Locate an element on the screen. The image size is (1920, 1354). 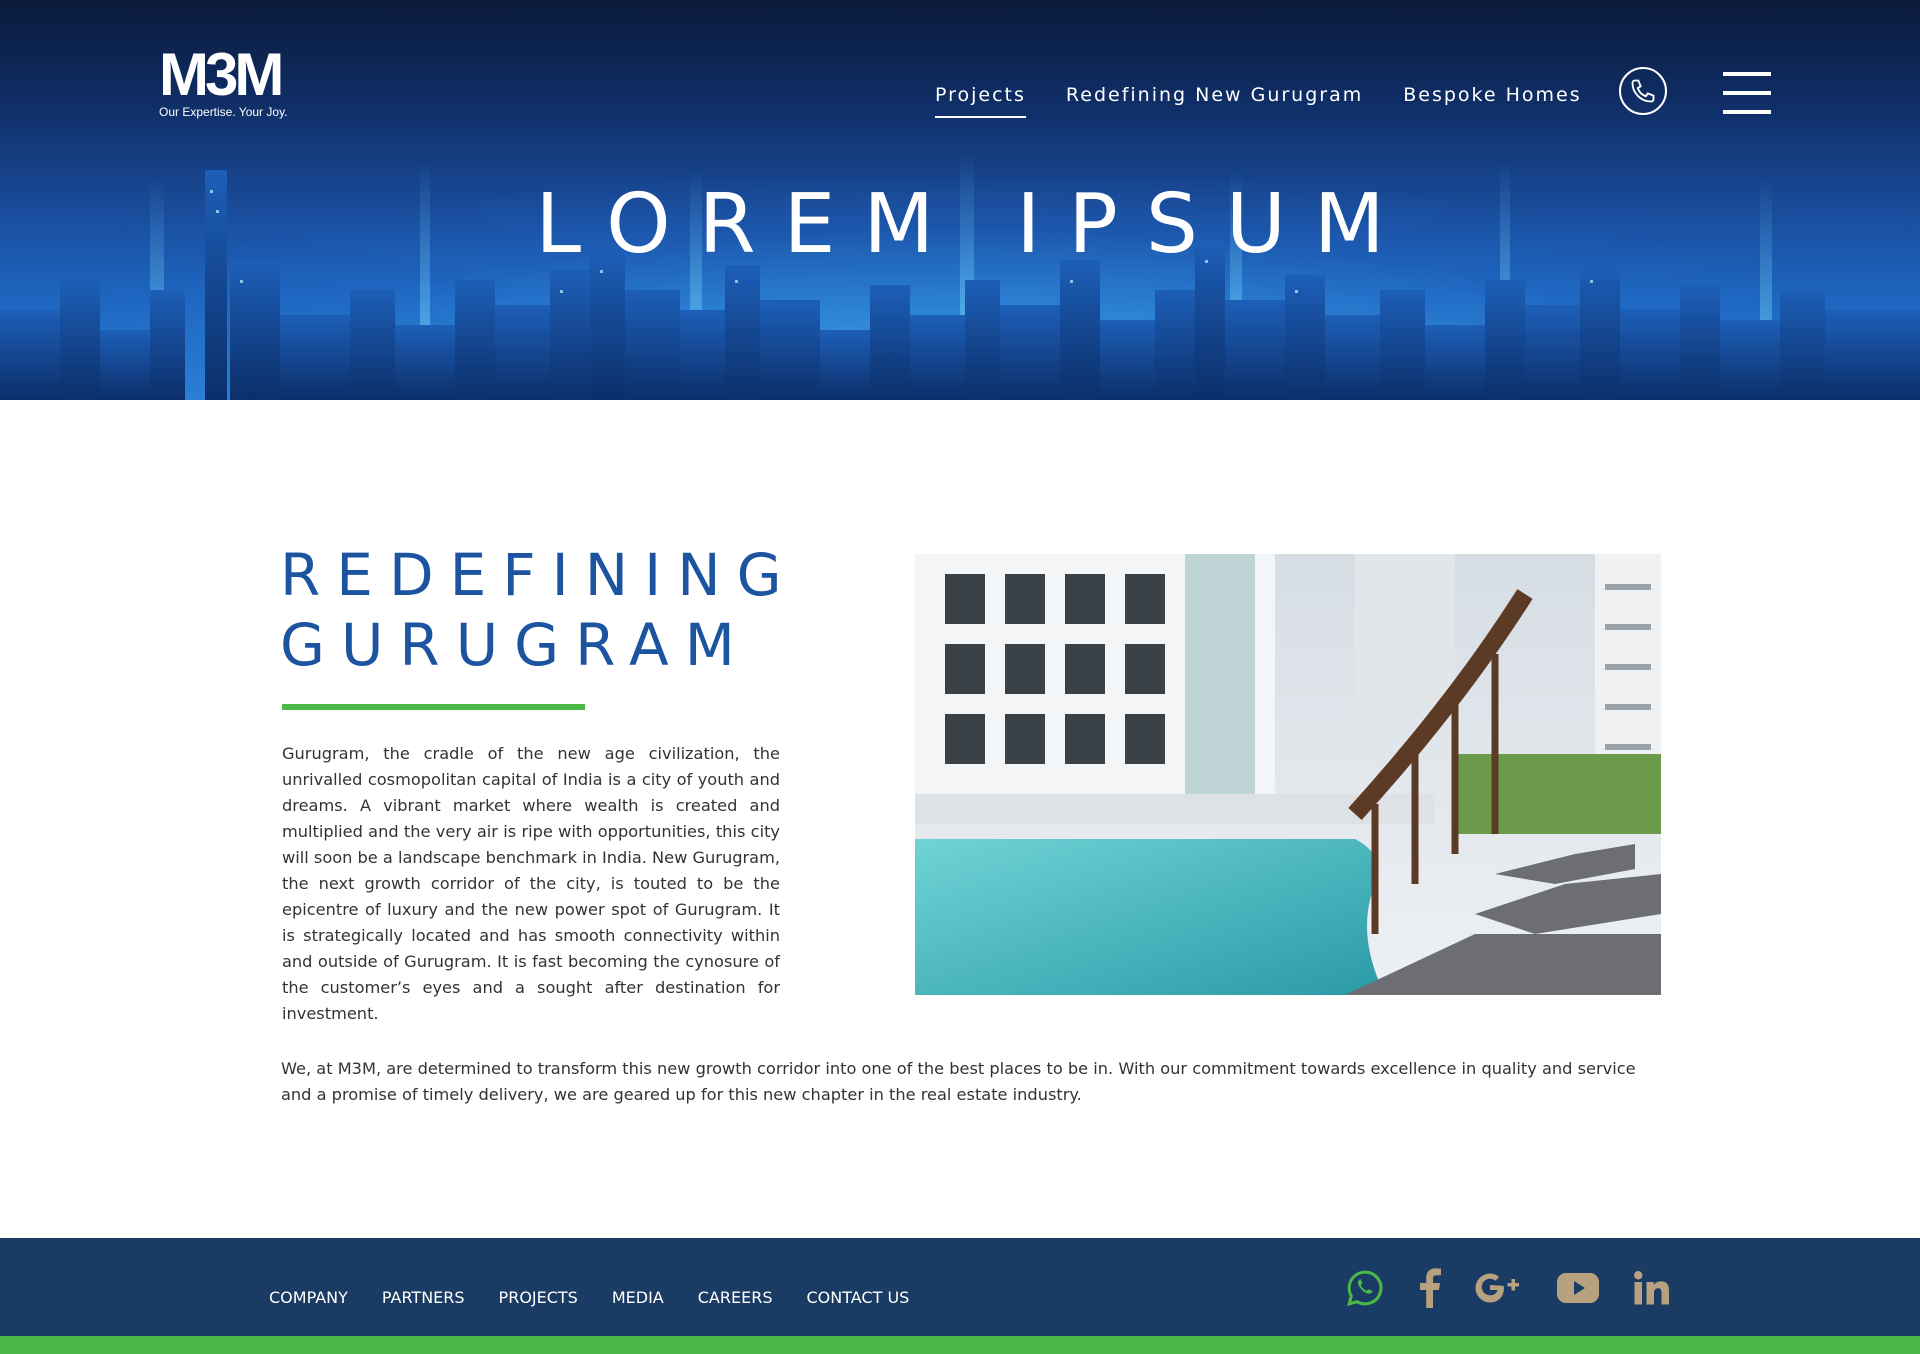
footer-link-projects: PROJECTS is located at coordinates (538, 1297).